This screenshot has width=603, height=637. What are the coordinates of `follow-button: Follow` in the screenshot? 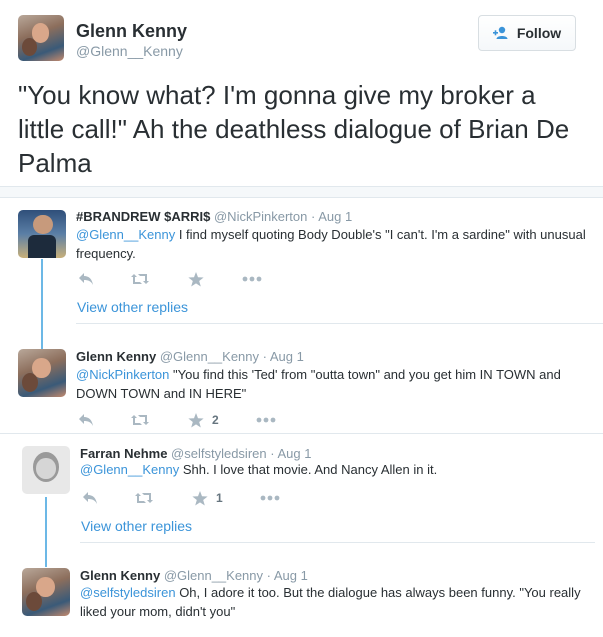 It's located at (527, 33).